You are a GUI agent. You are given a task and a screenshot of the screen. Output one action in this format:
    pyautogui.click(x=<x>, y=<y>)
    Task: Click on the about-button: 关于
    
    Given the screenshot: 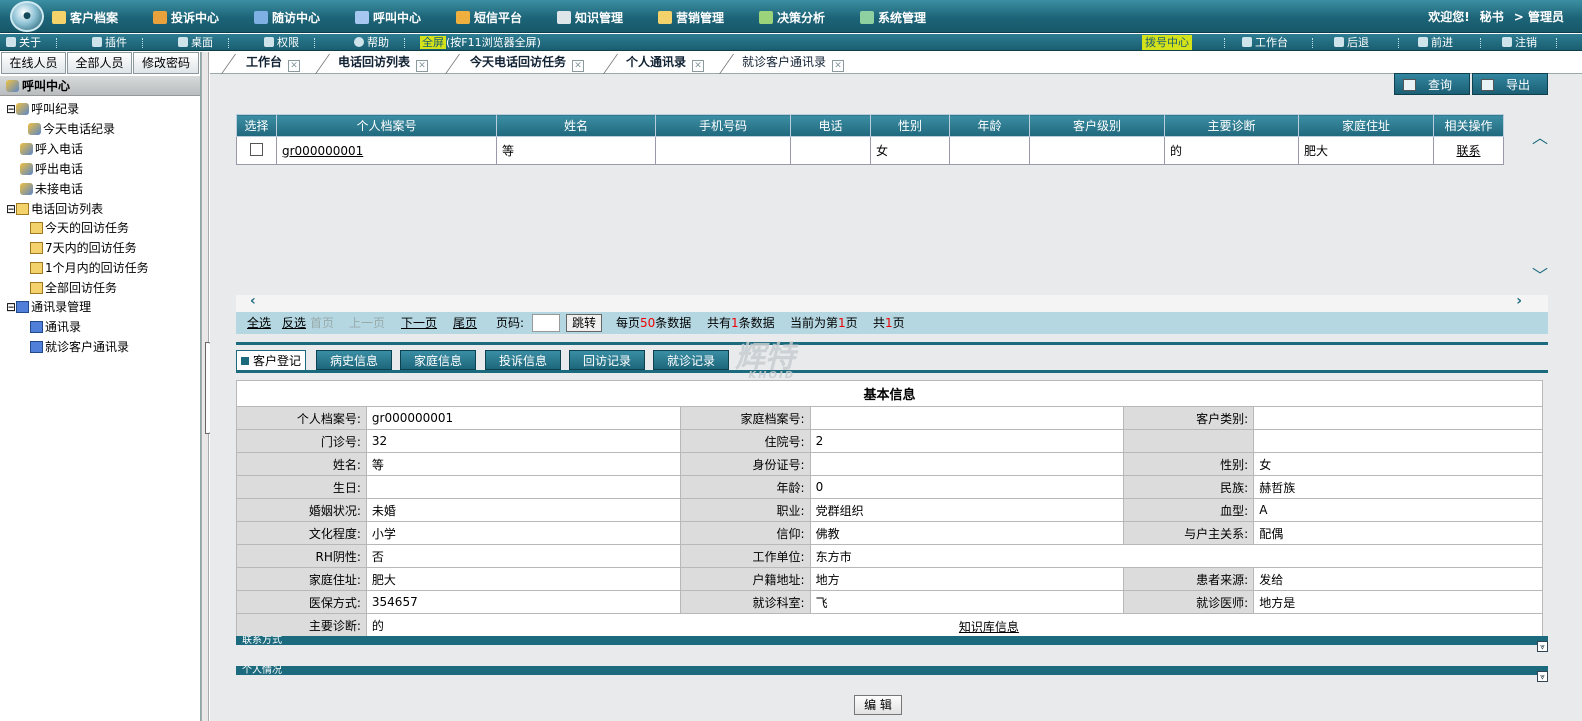 What is the action you would take?
    pyautogui.click(x=23, y=42)
    